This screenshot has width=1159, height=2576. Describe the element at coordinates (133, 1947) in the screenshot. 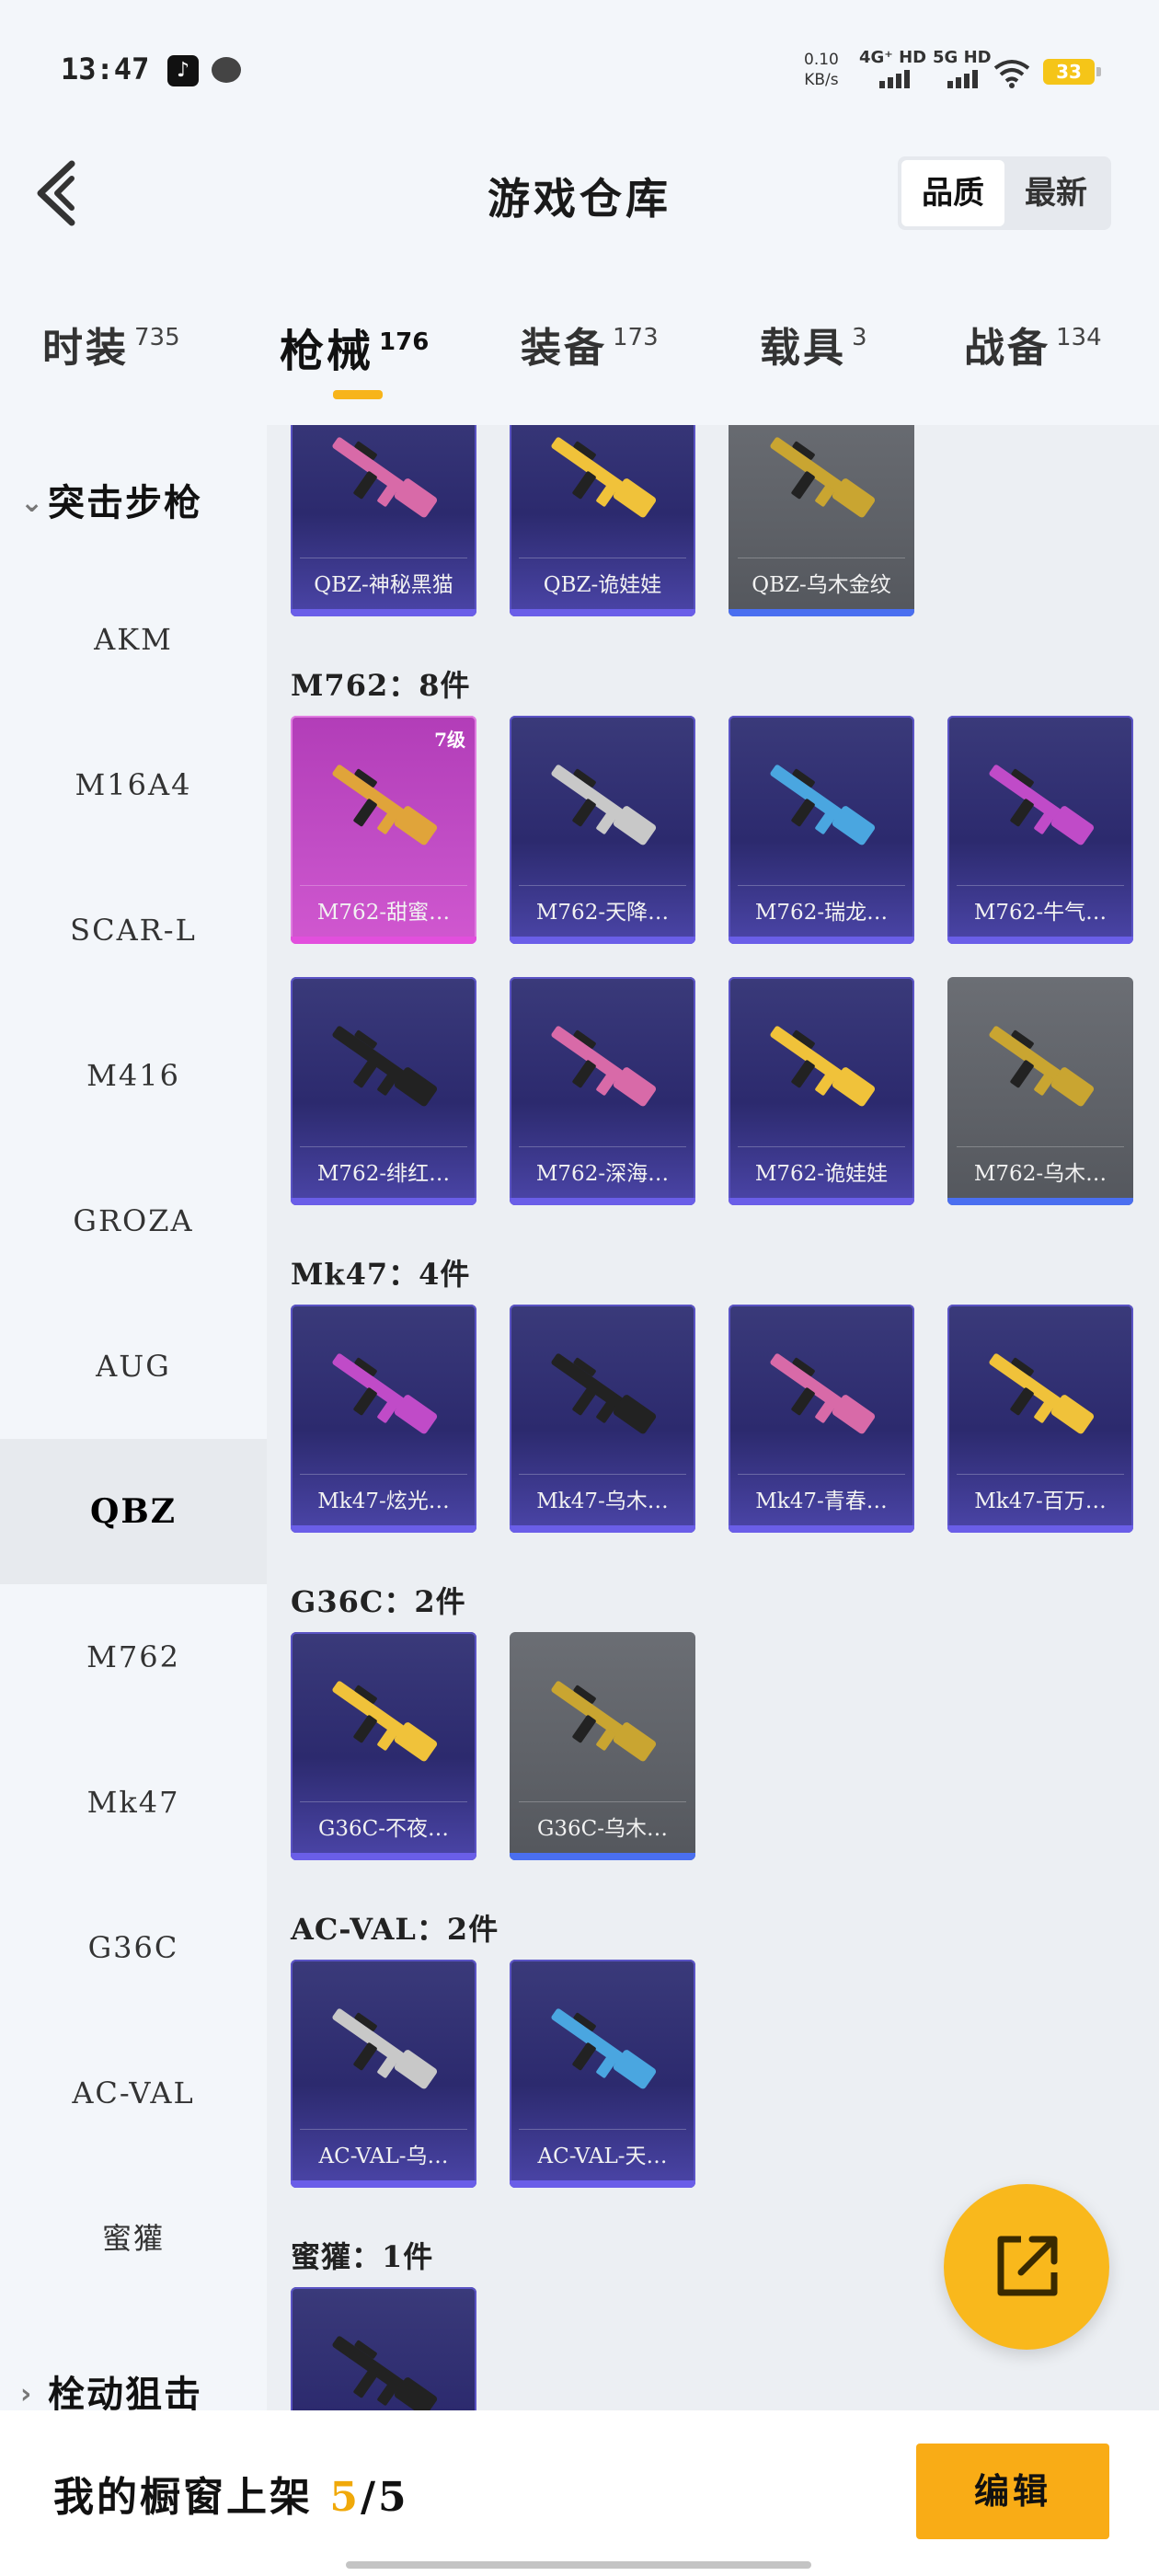

I see `sidebar-item-g36c: G36C` at that location.